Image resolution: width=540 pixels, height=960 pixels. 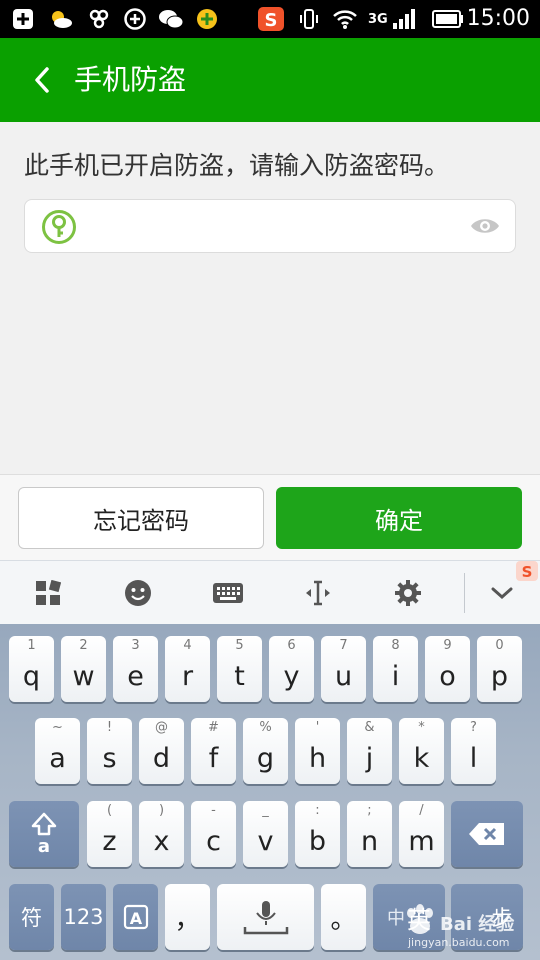 I want to click on keyboard-icon, so click(x=228, y=593).